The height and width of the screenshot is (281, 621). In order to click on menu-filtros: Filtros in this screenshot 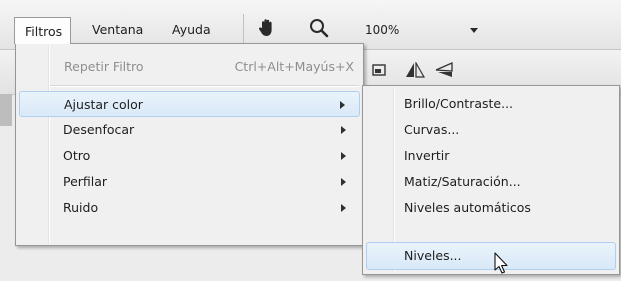, I will do `click(42, 30)`.